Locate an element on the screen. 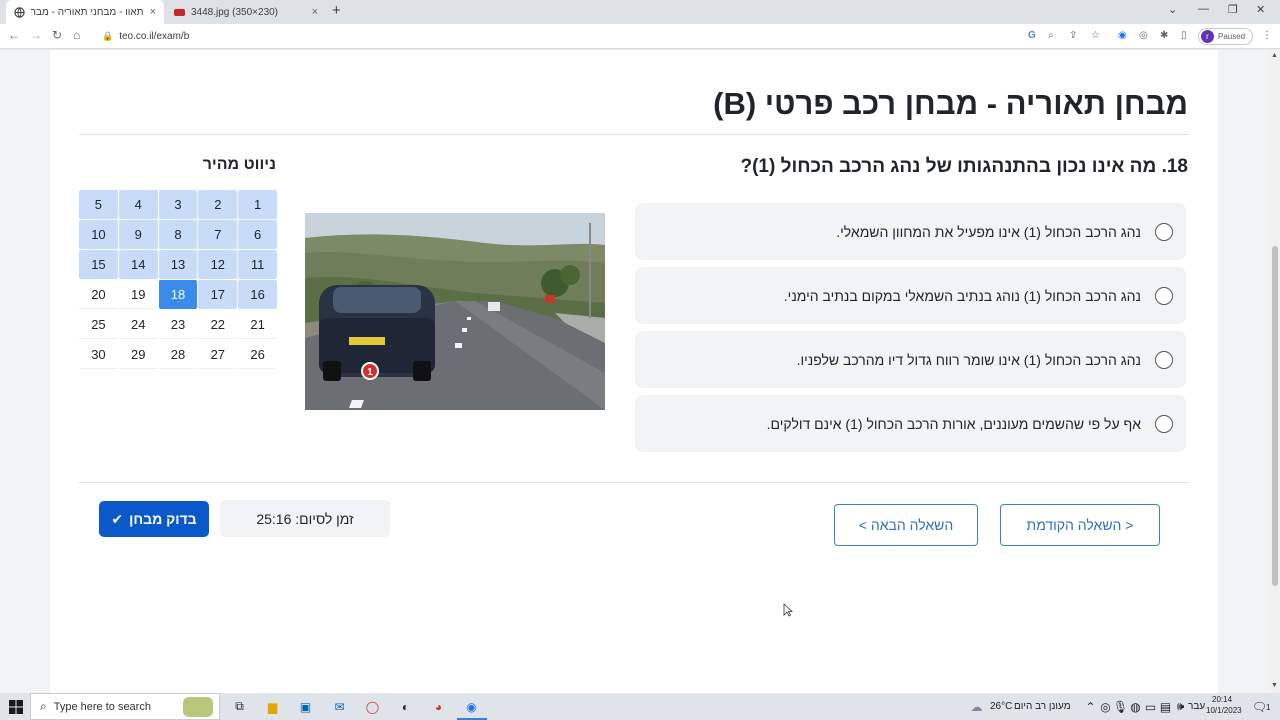 The height and width of the screenshot is (720, 1280). menu-icon: ⋮ is located at coordinates (1267, 35).